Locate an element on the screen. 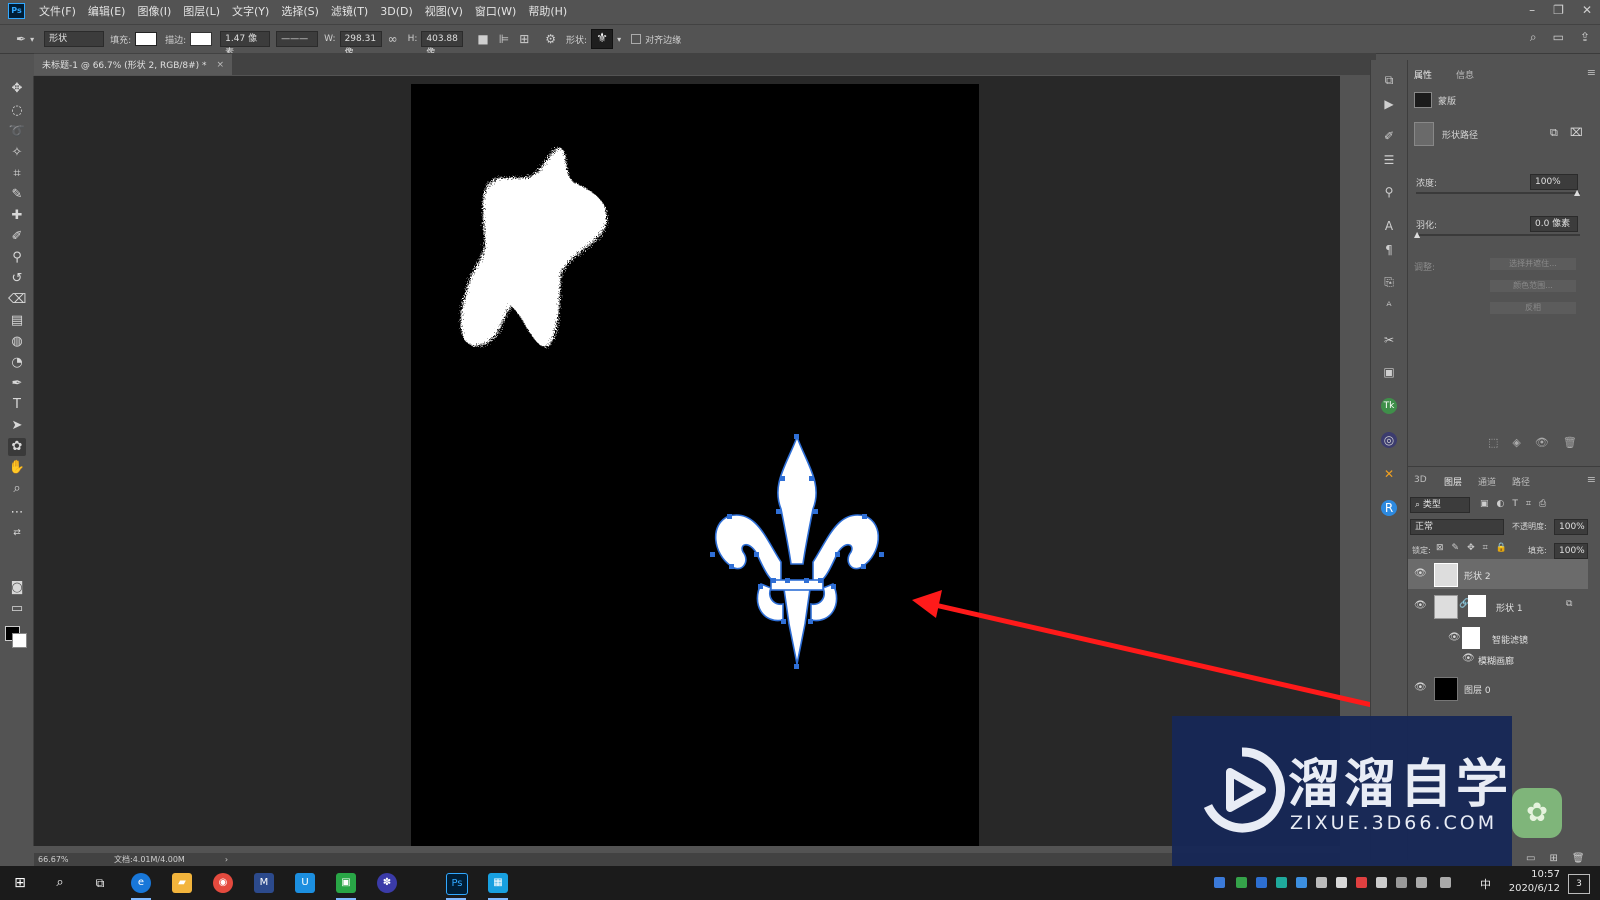 This screenshot has width=1600, height=900. add-mask-icon: ⧉ is located at coordinates (1554, 133).